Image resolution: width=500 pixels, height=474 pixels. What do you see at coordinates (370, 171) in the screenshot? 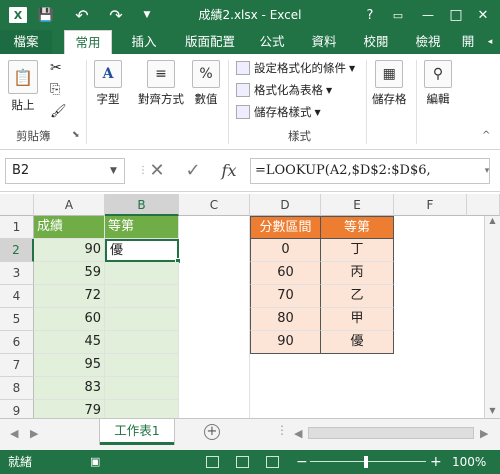
I see `formula-input: =LOOKUP(A2,$D$2:$D$6,` at bounding box center [370, 171].